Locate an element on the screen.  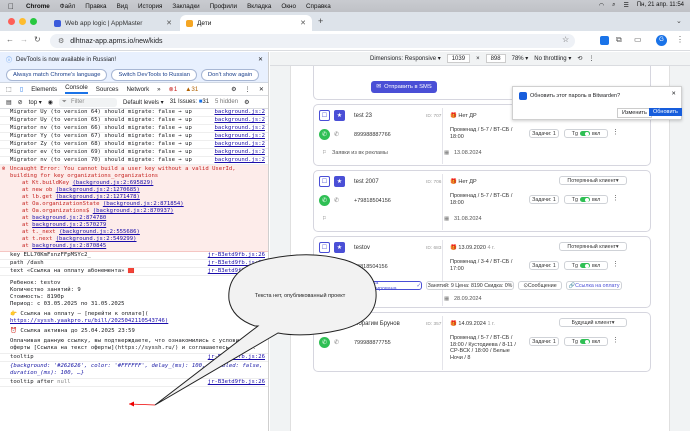
menu-file: Файл is located at coordinates (67, 6).